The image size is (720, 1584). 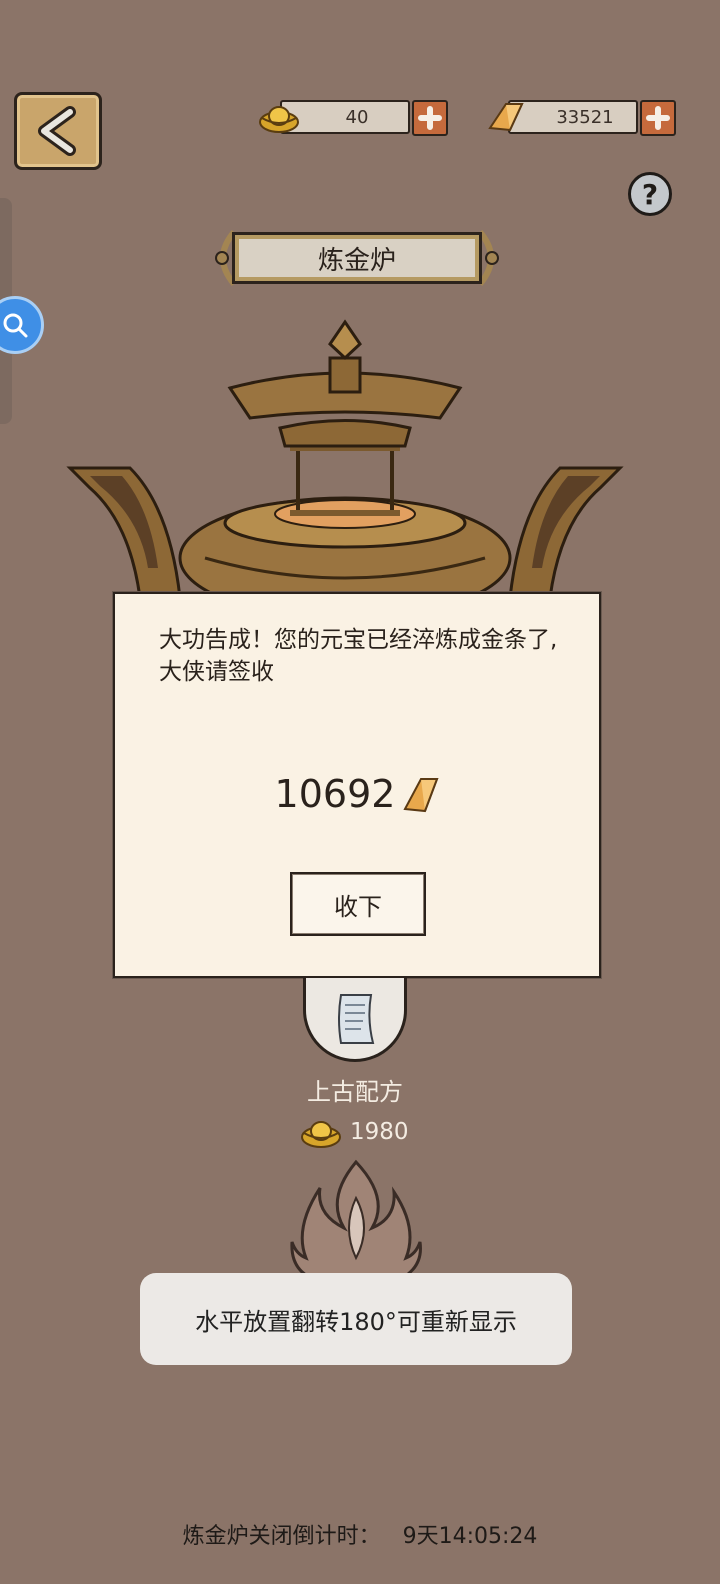 I want to click on close-countdown: 炼金炉关闭倒计时： 9天14:05:24, so click(x=360, y=1534).